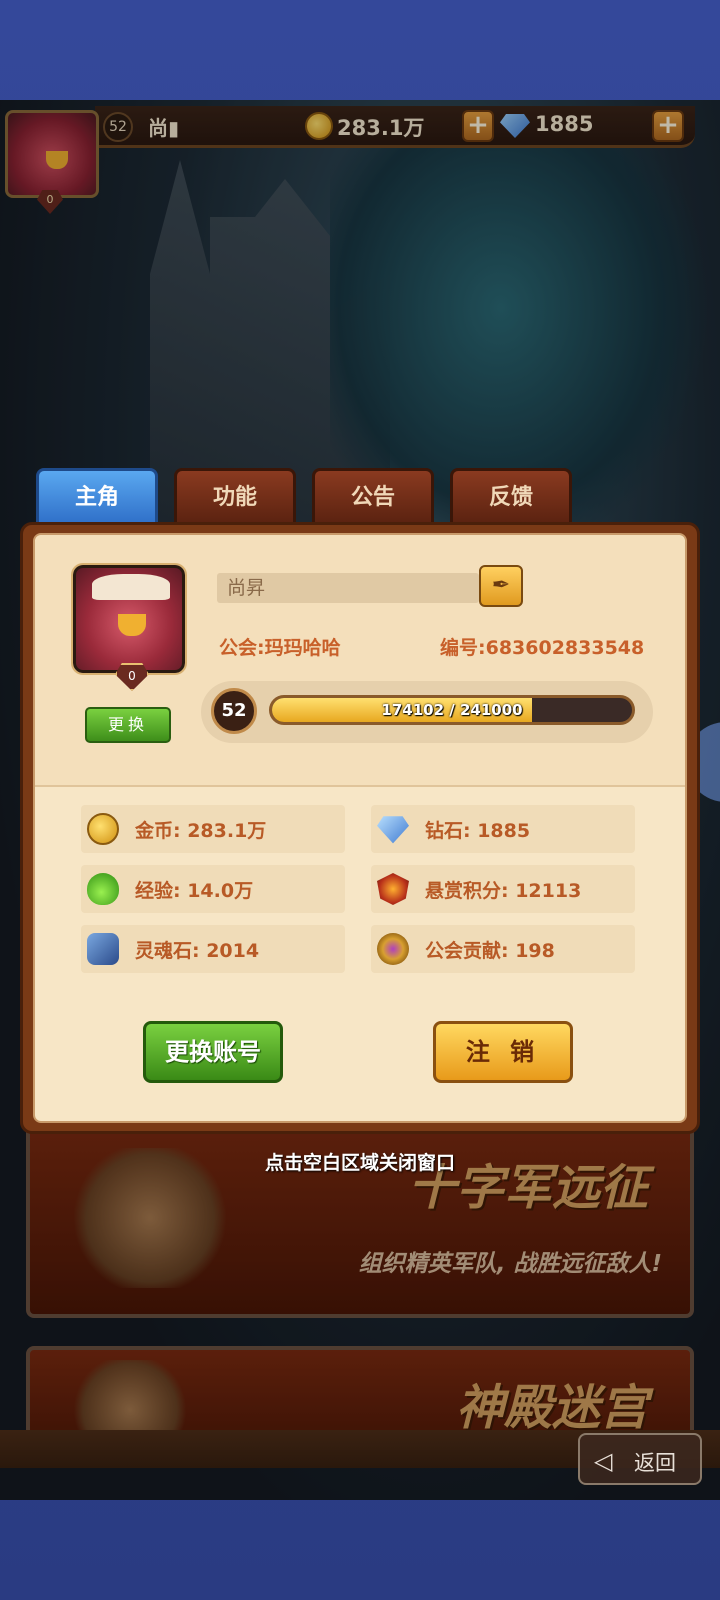  I want to click on stat-guild-contribution: 公会贡献: 198, so click(503, 949).